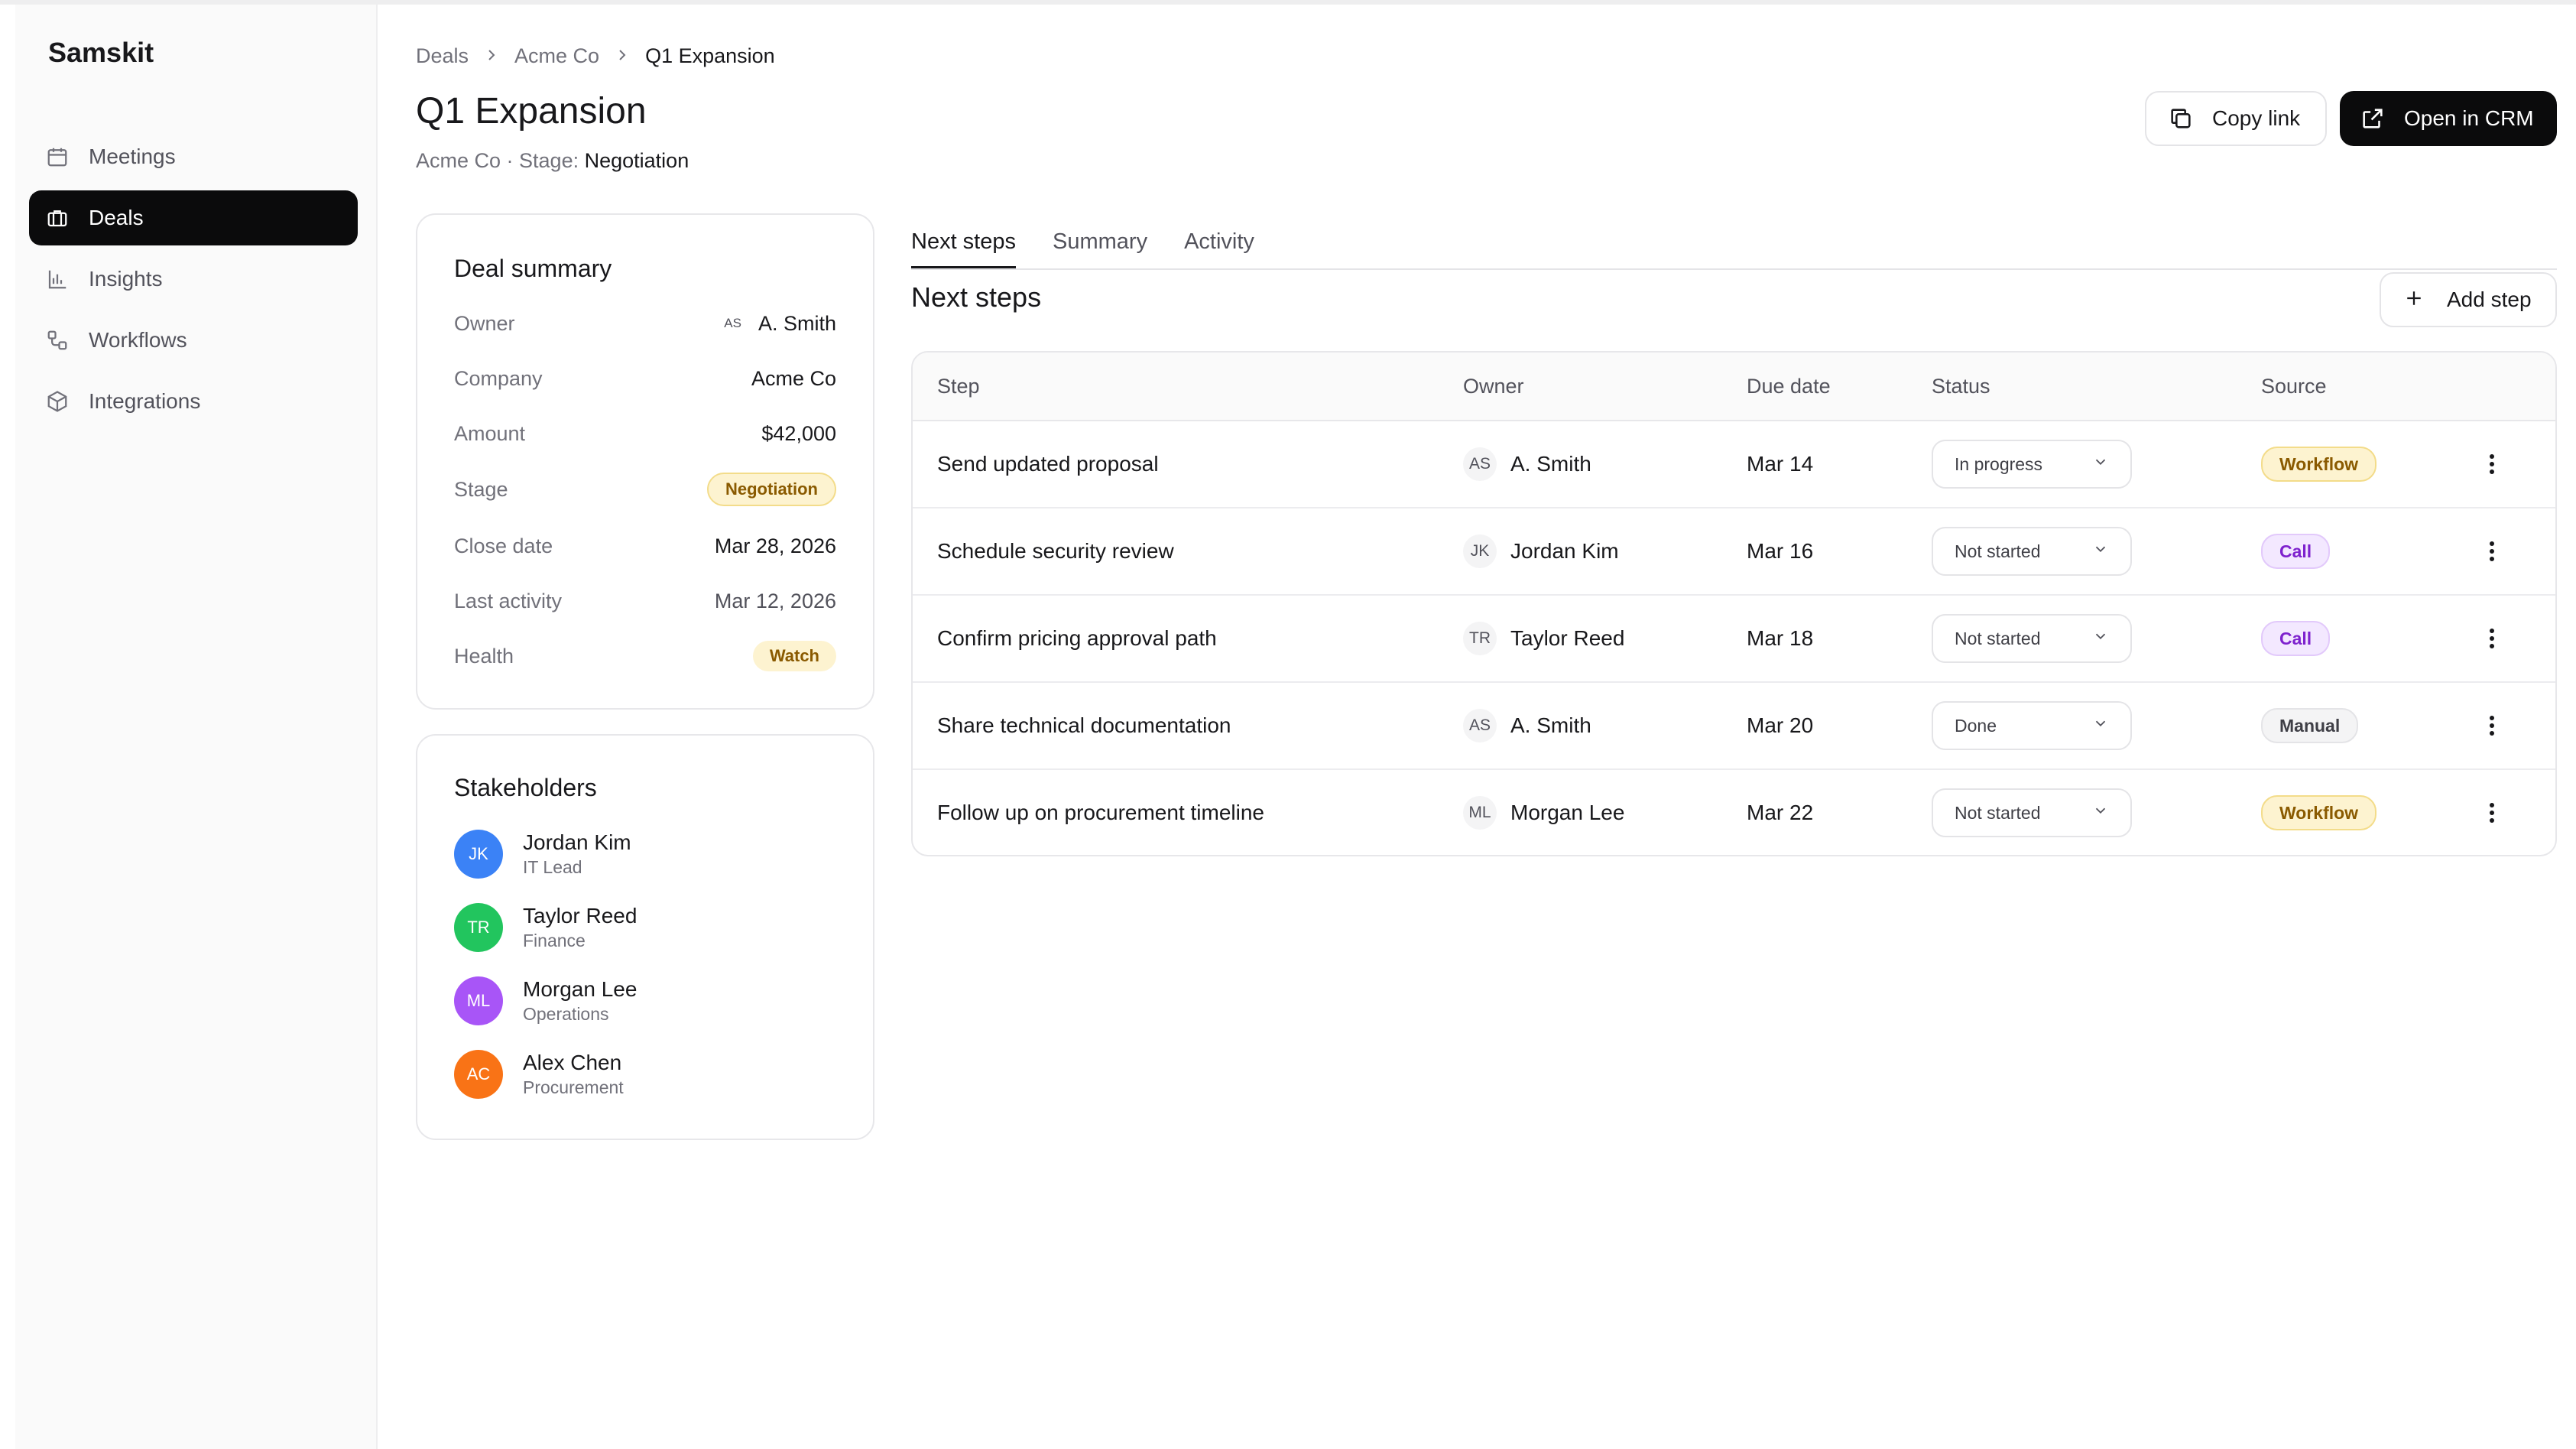  What do you see at coordinates (1055, 551) in the screenshot?
I see `step-name: Schedule security review` at bounding box center [1055, 551].